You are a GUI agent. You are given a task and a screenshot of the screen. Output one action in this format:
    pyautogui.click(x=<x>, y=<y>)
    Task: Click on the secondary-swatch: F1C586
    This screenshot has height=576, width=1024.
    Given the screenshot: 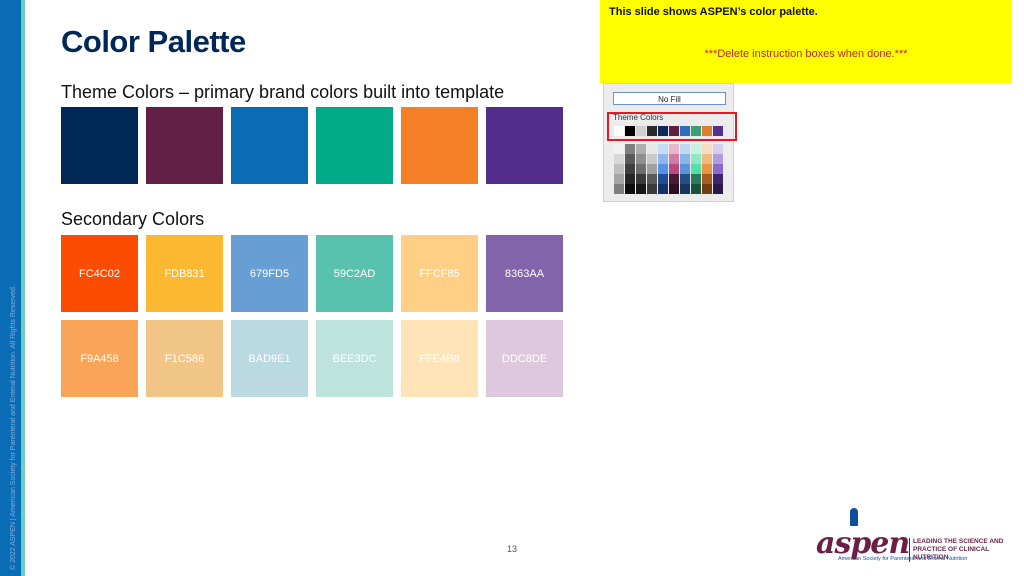 What is the action you would take?
    pyautogui.click(x=184, y=358)
    